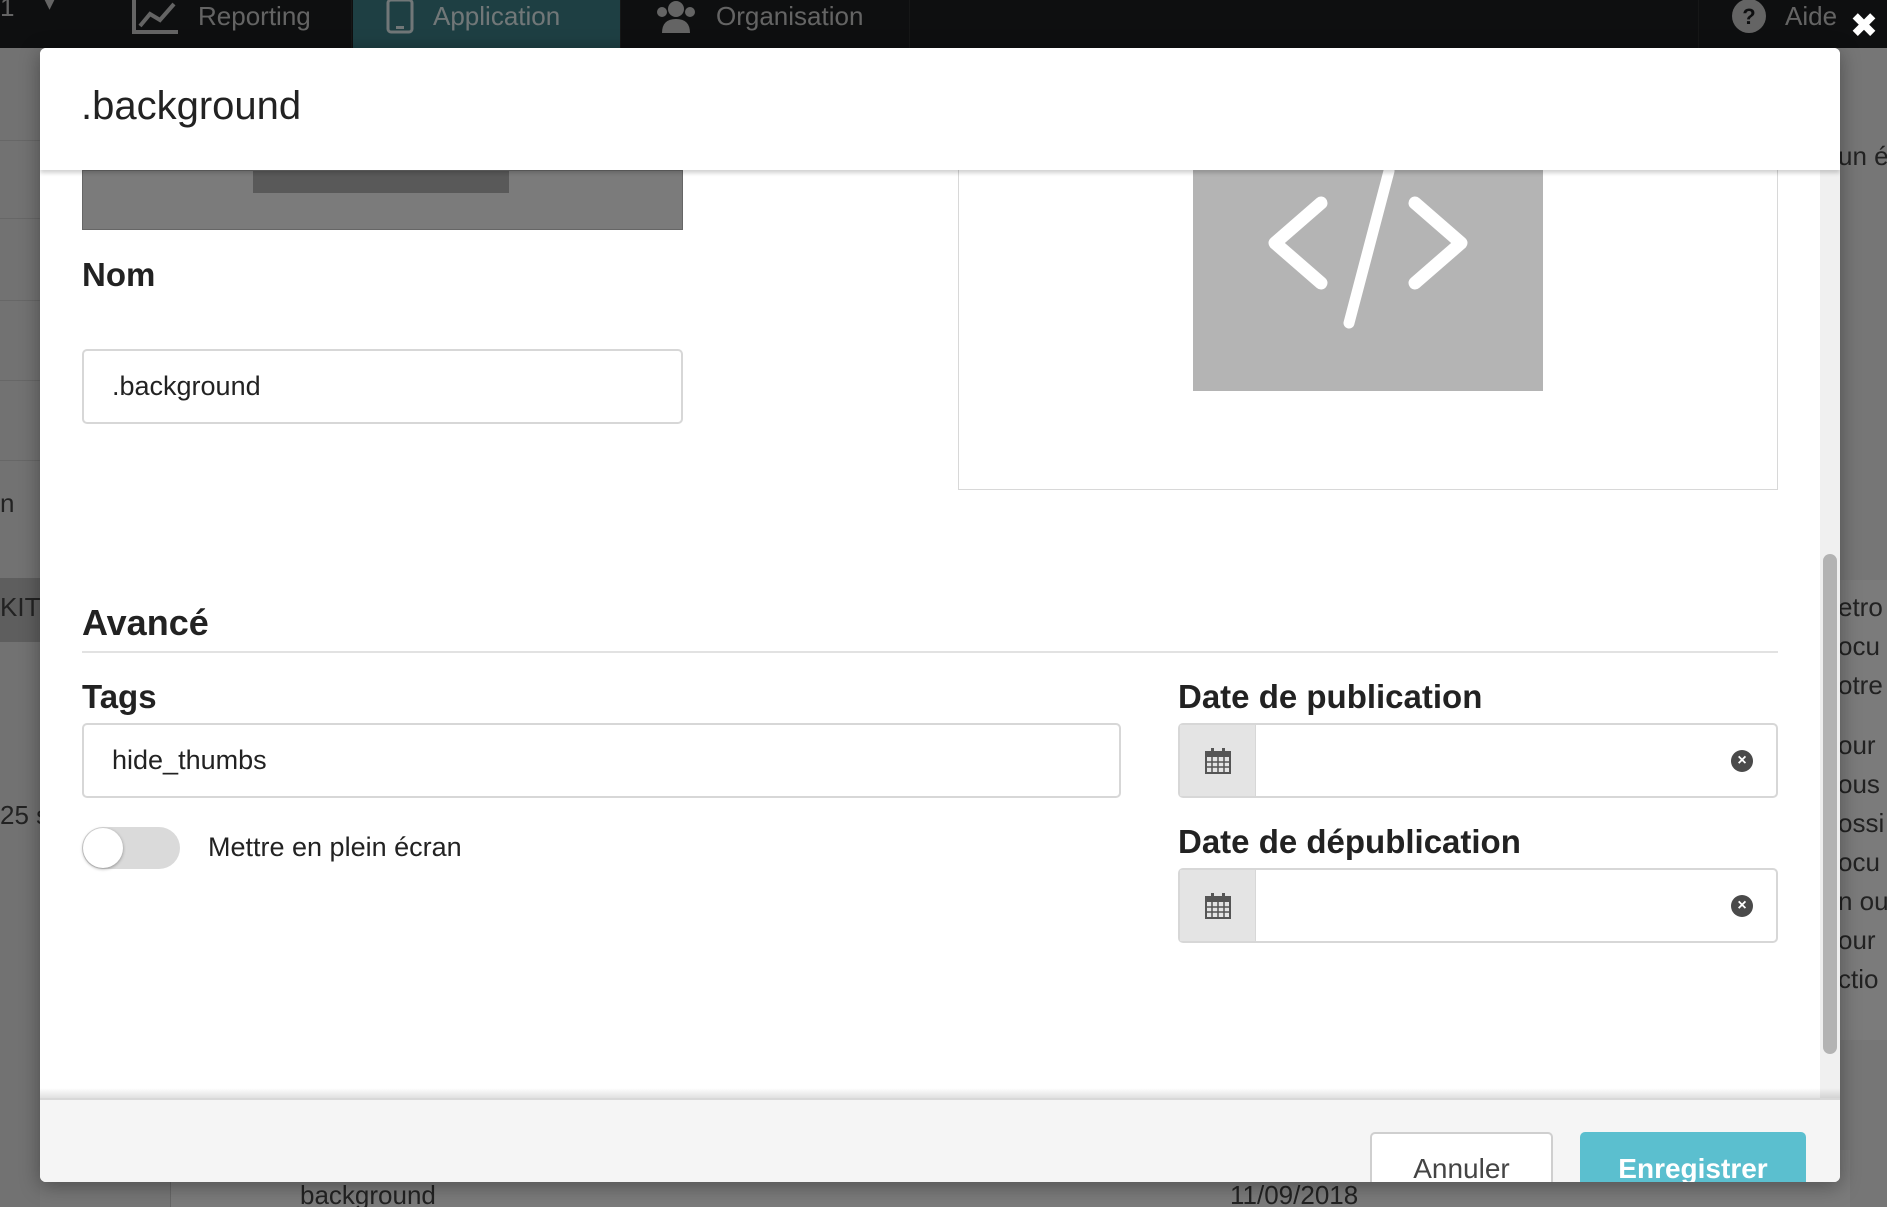 This screenshot has height=1207, width=1887. Describe the element at coordinates (119, 274) in the screenshot. I see `nom-label: Nom` at that location.